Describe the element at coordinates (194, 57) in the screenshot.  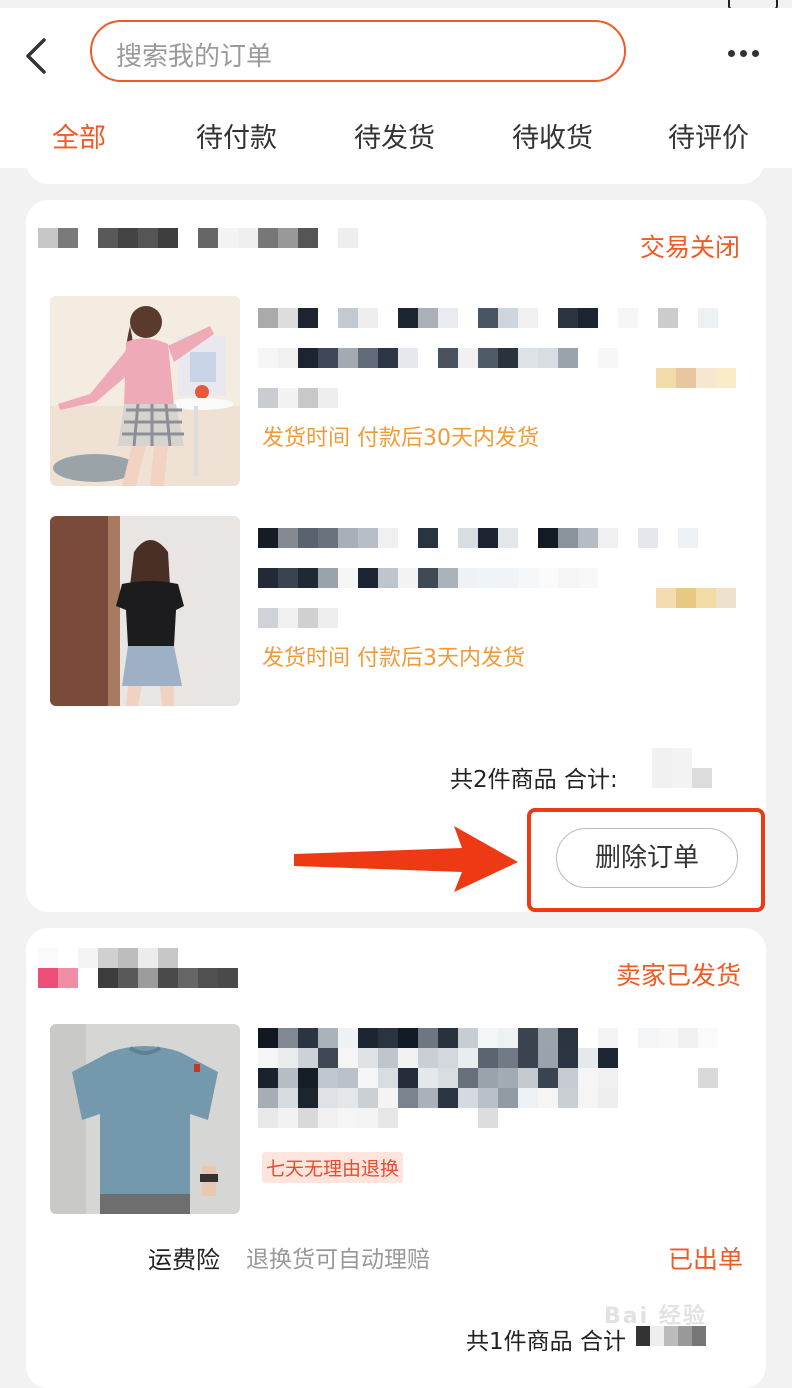
I see `search-placeholder: 搜索我的订单` at that location.